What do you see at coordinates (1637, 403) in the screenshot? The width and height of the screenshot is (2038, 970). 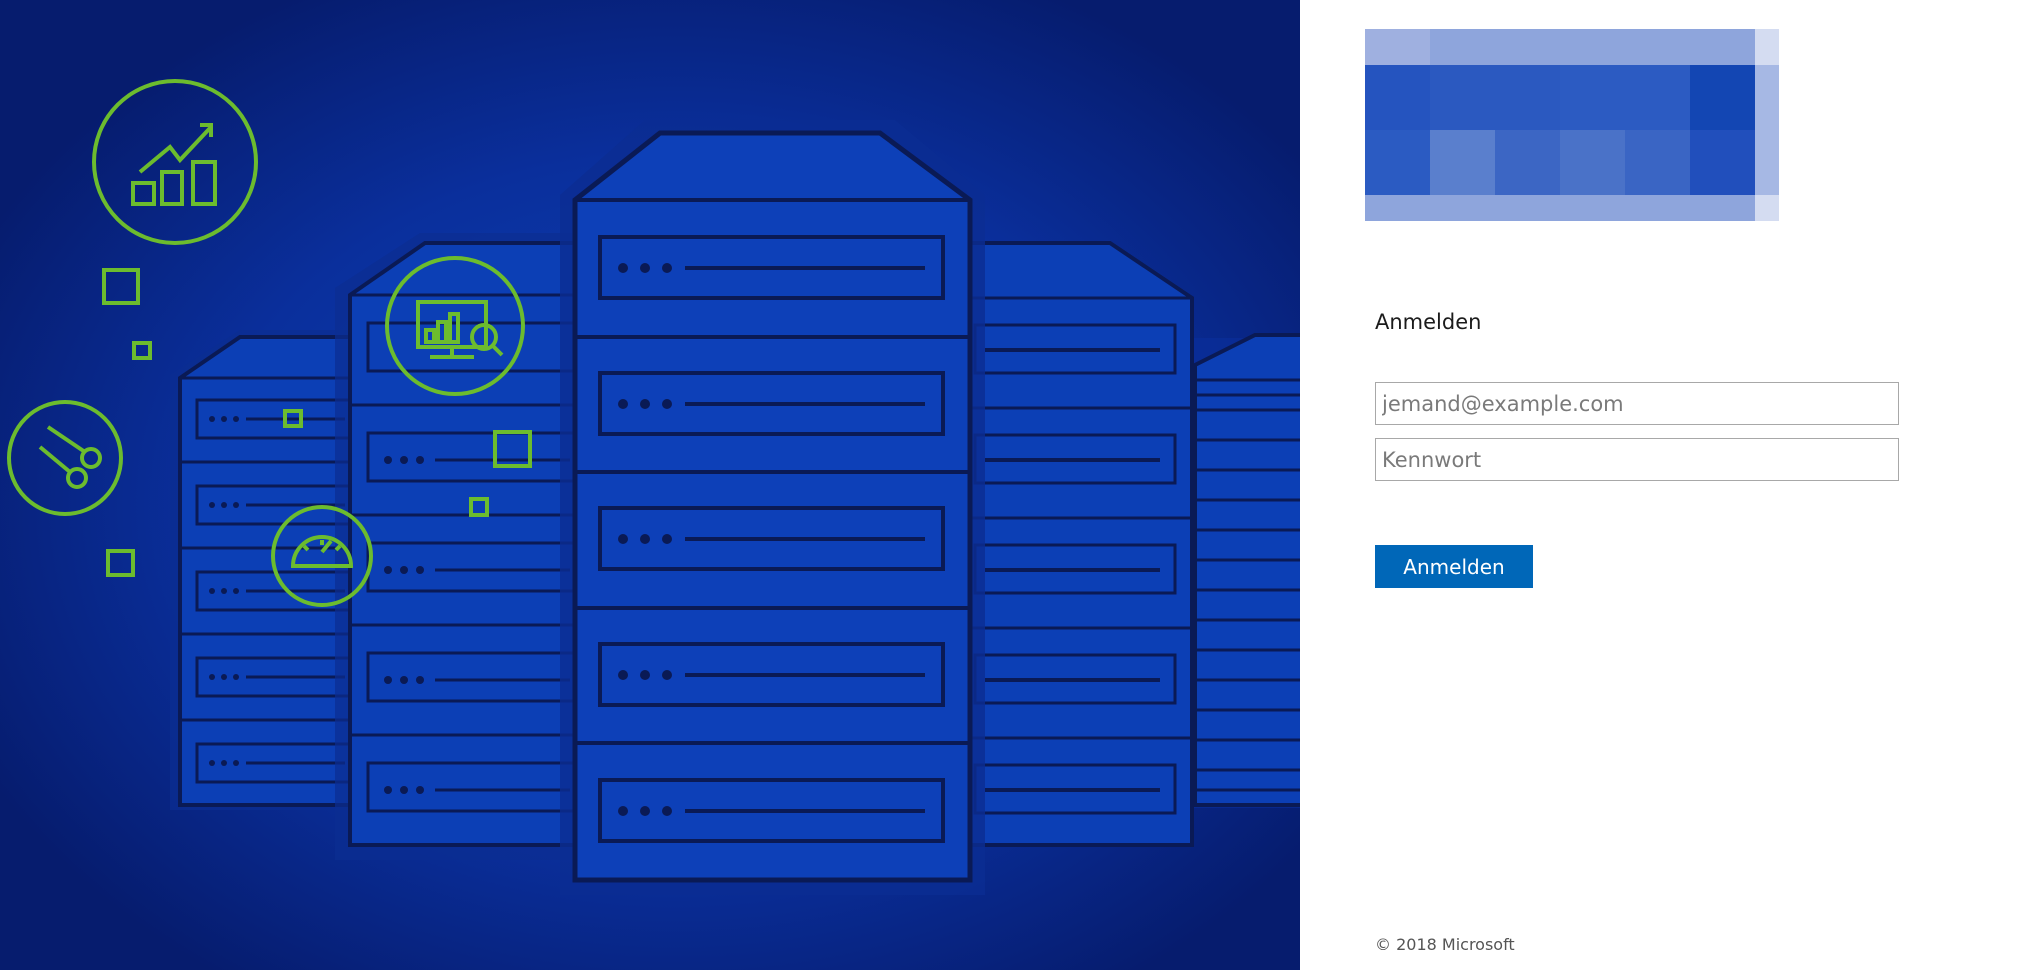 I see `email-field` at bounding box center [1637, 403].